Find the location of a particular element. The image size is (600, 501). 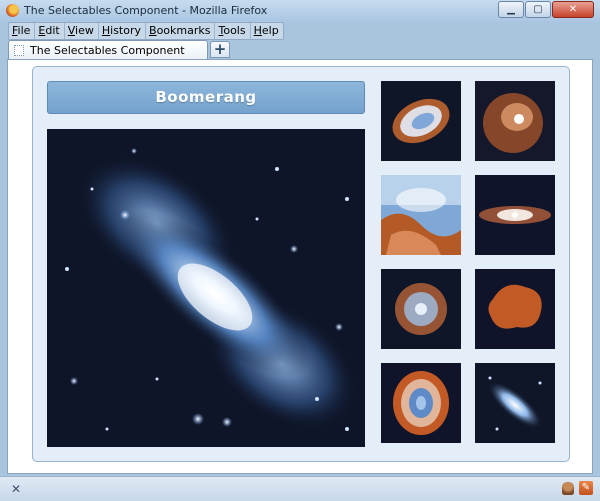

window-controls: ▁ ▢ ✕ is located at coordinates (546, 9).